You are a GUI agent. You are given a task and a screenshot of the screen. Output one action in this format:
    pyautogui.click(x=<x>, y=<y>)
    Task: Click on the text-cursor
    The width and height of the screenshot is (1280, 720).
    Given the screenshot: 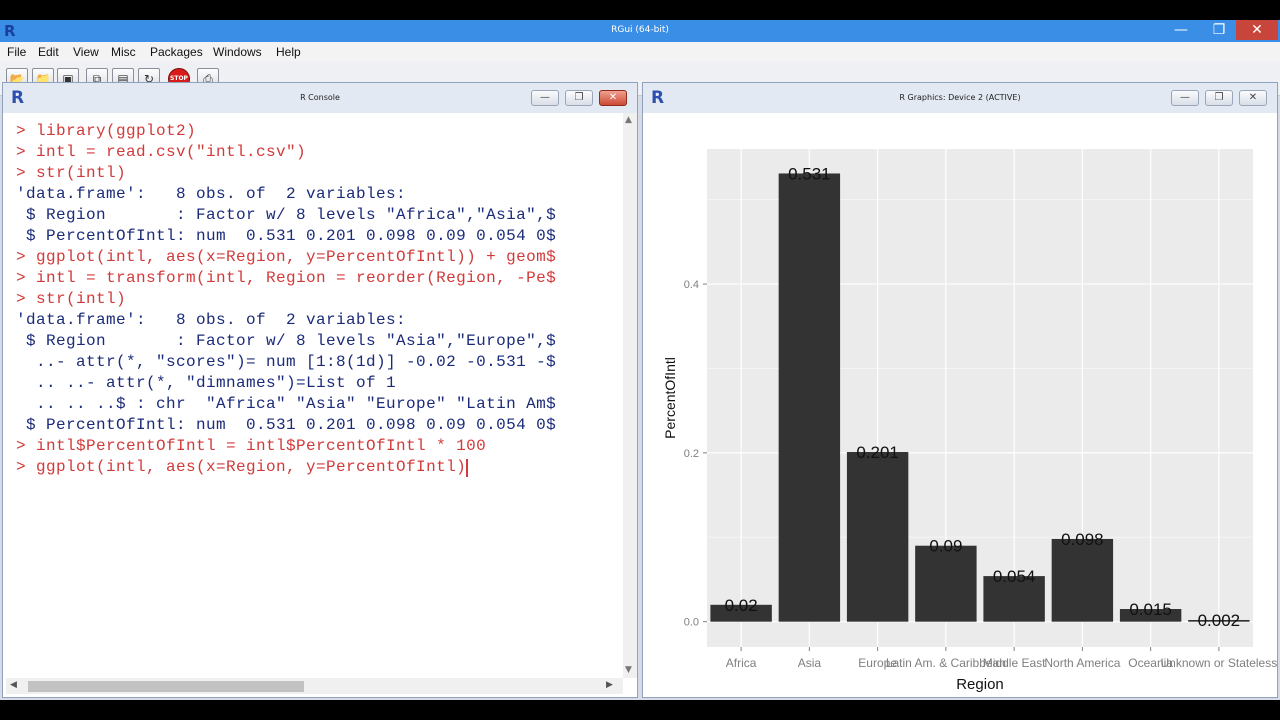 What is the action you would take?
    pyautogui.click(x=467, y=468)
    